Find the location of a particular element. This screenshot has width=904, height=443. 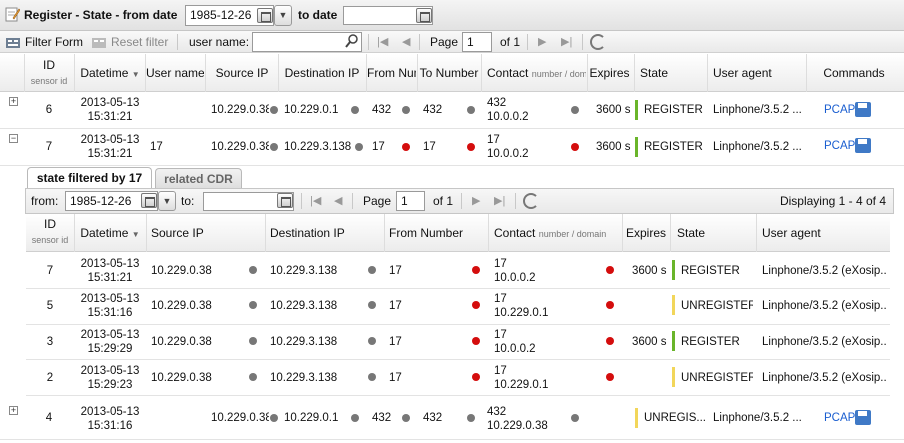

sub-column-header-expires: Expires is located at coordinates (646, 233).